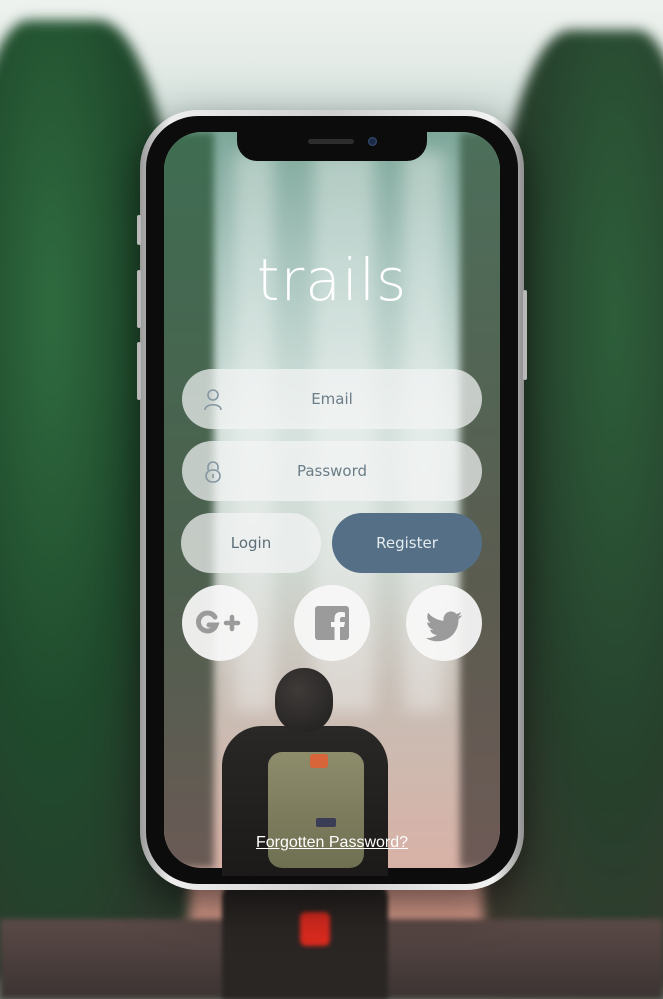  I want to click on email-placeholder: Email, so click(332, 399).